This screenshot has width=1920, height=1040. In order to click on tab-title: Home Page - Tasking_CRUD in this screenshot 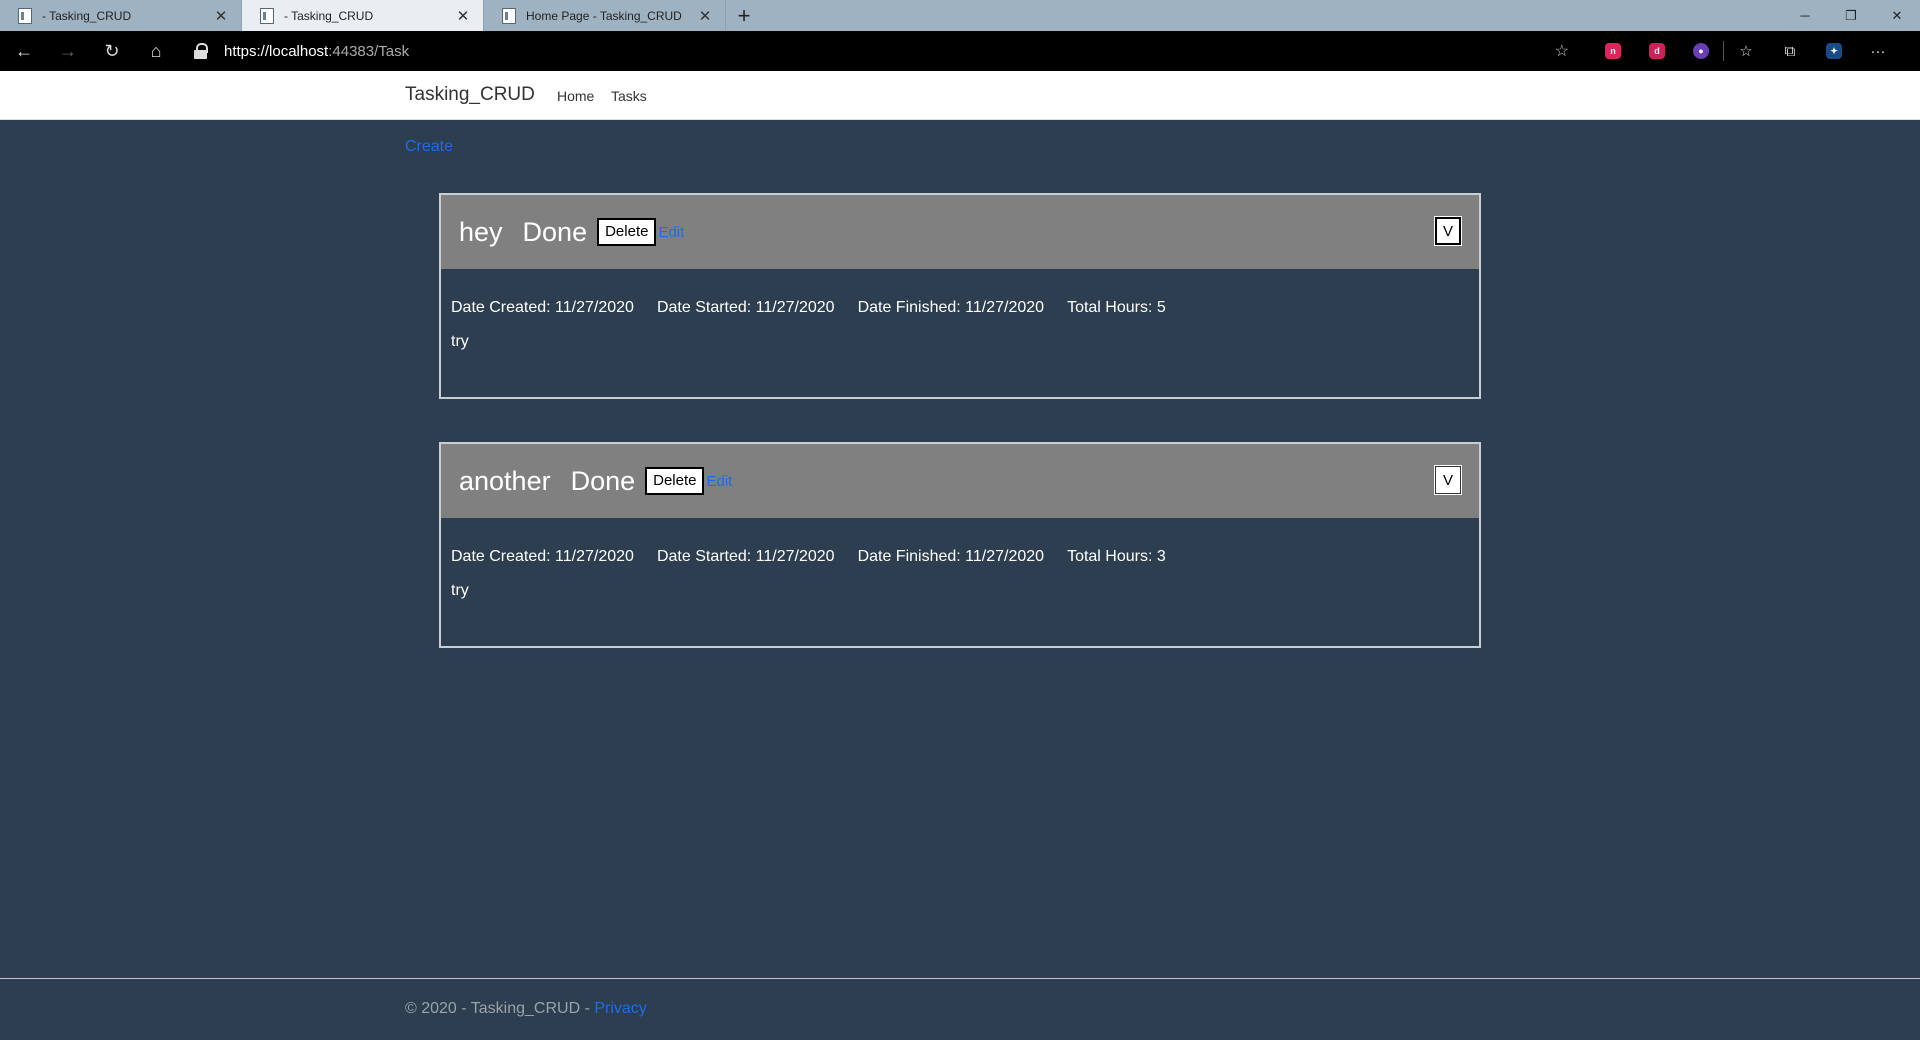, I will do `click(604, 15)`.